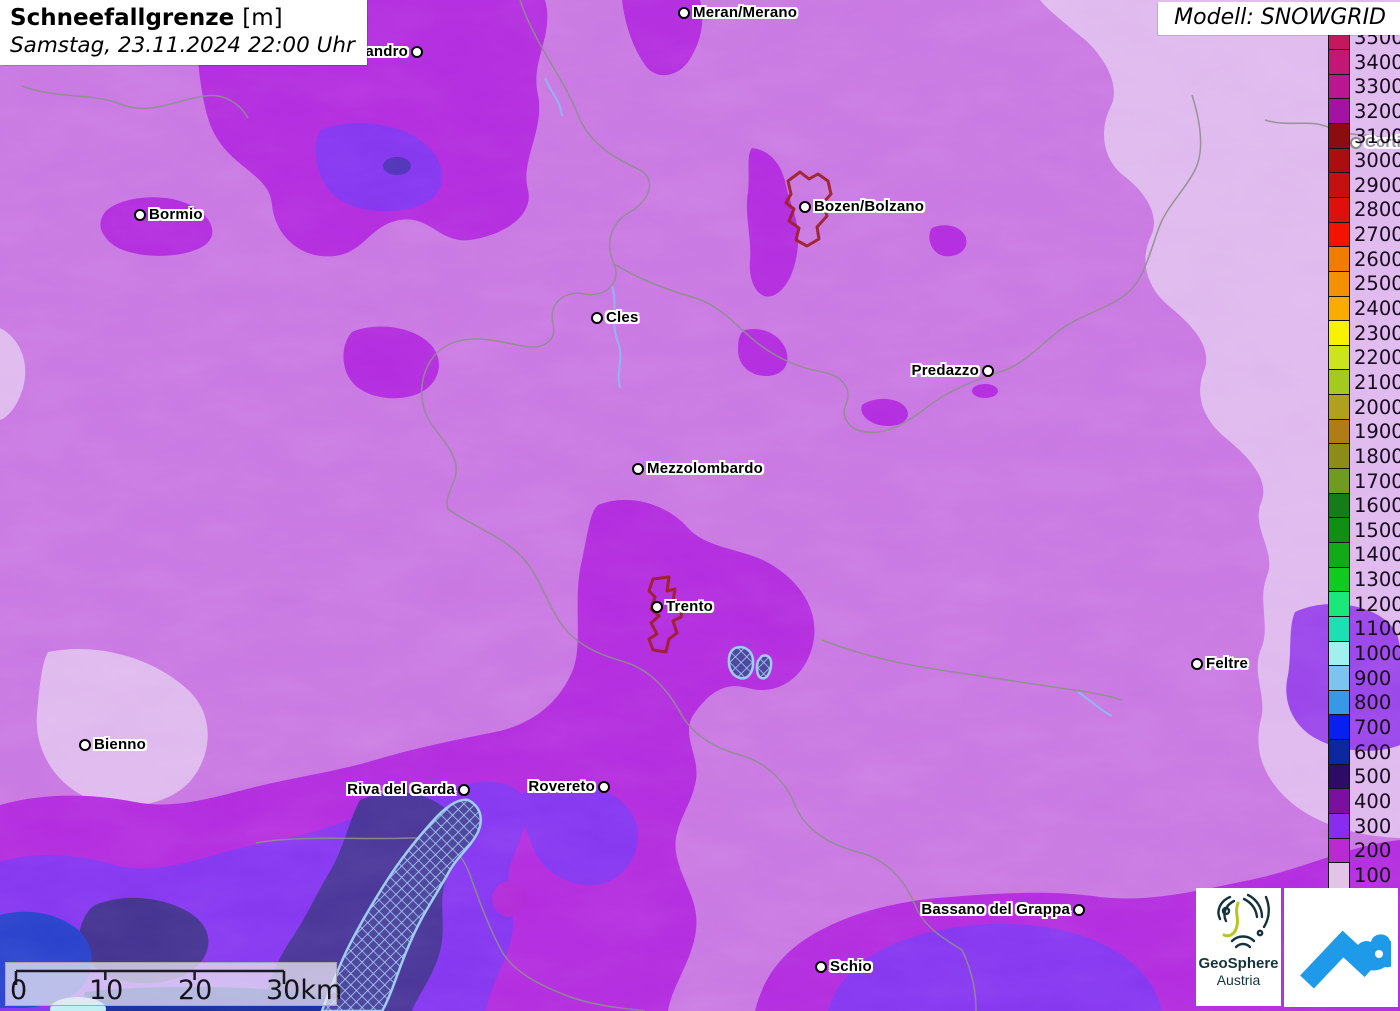 Image resolution: width=1400 pixels, height=1011 pixels. I want to click on legend-value: 1200, so click(1377, 604).